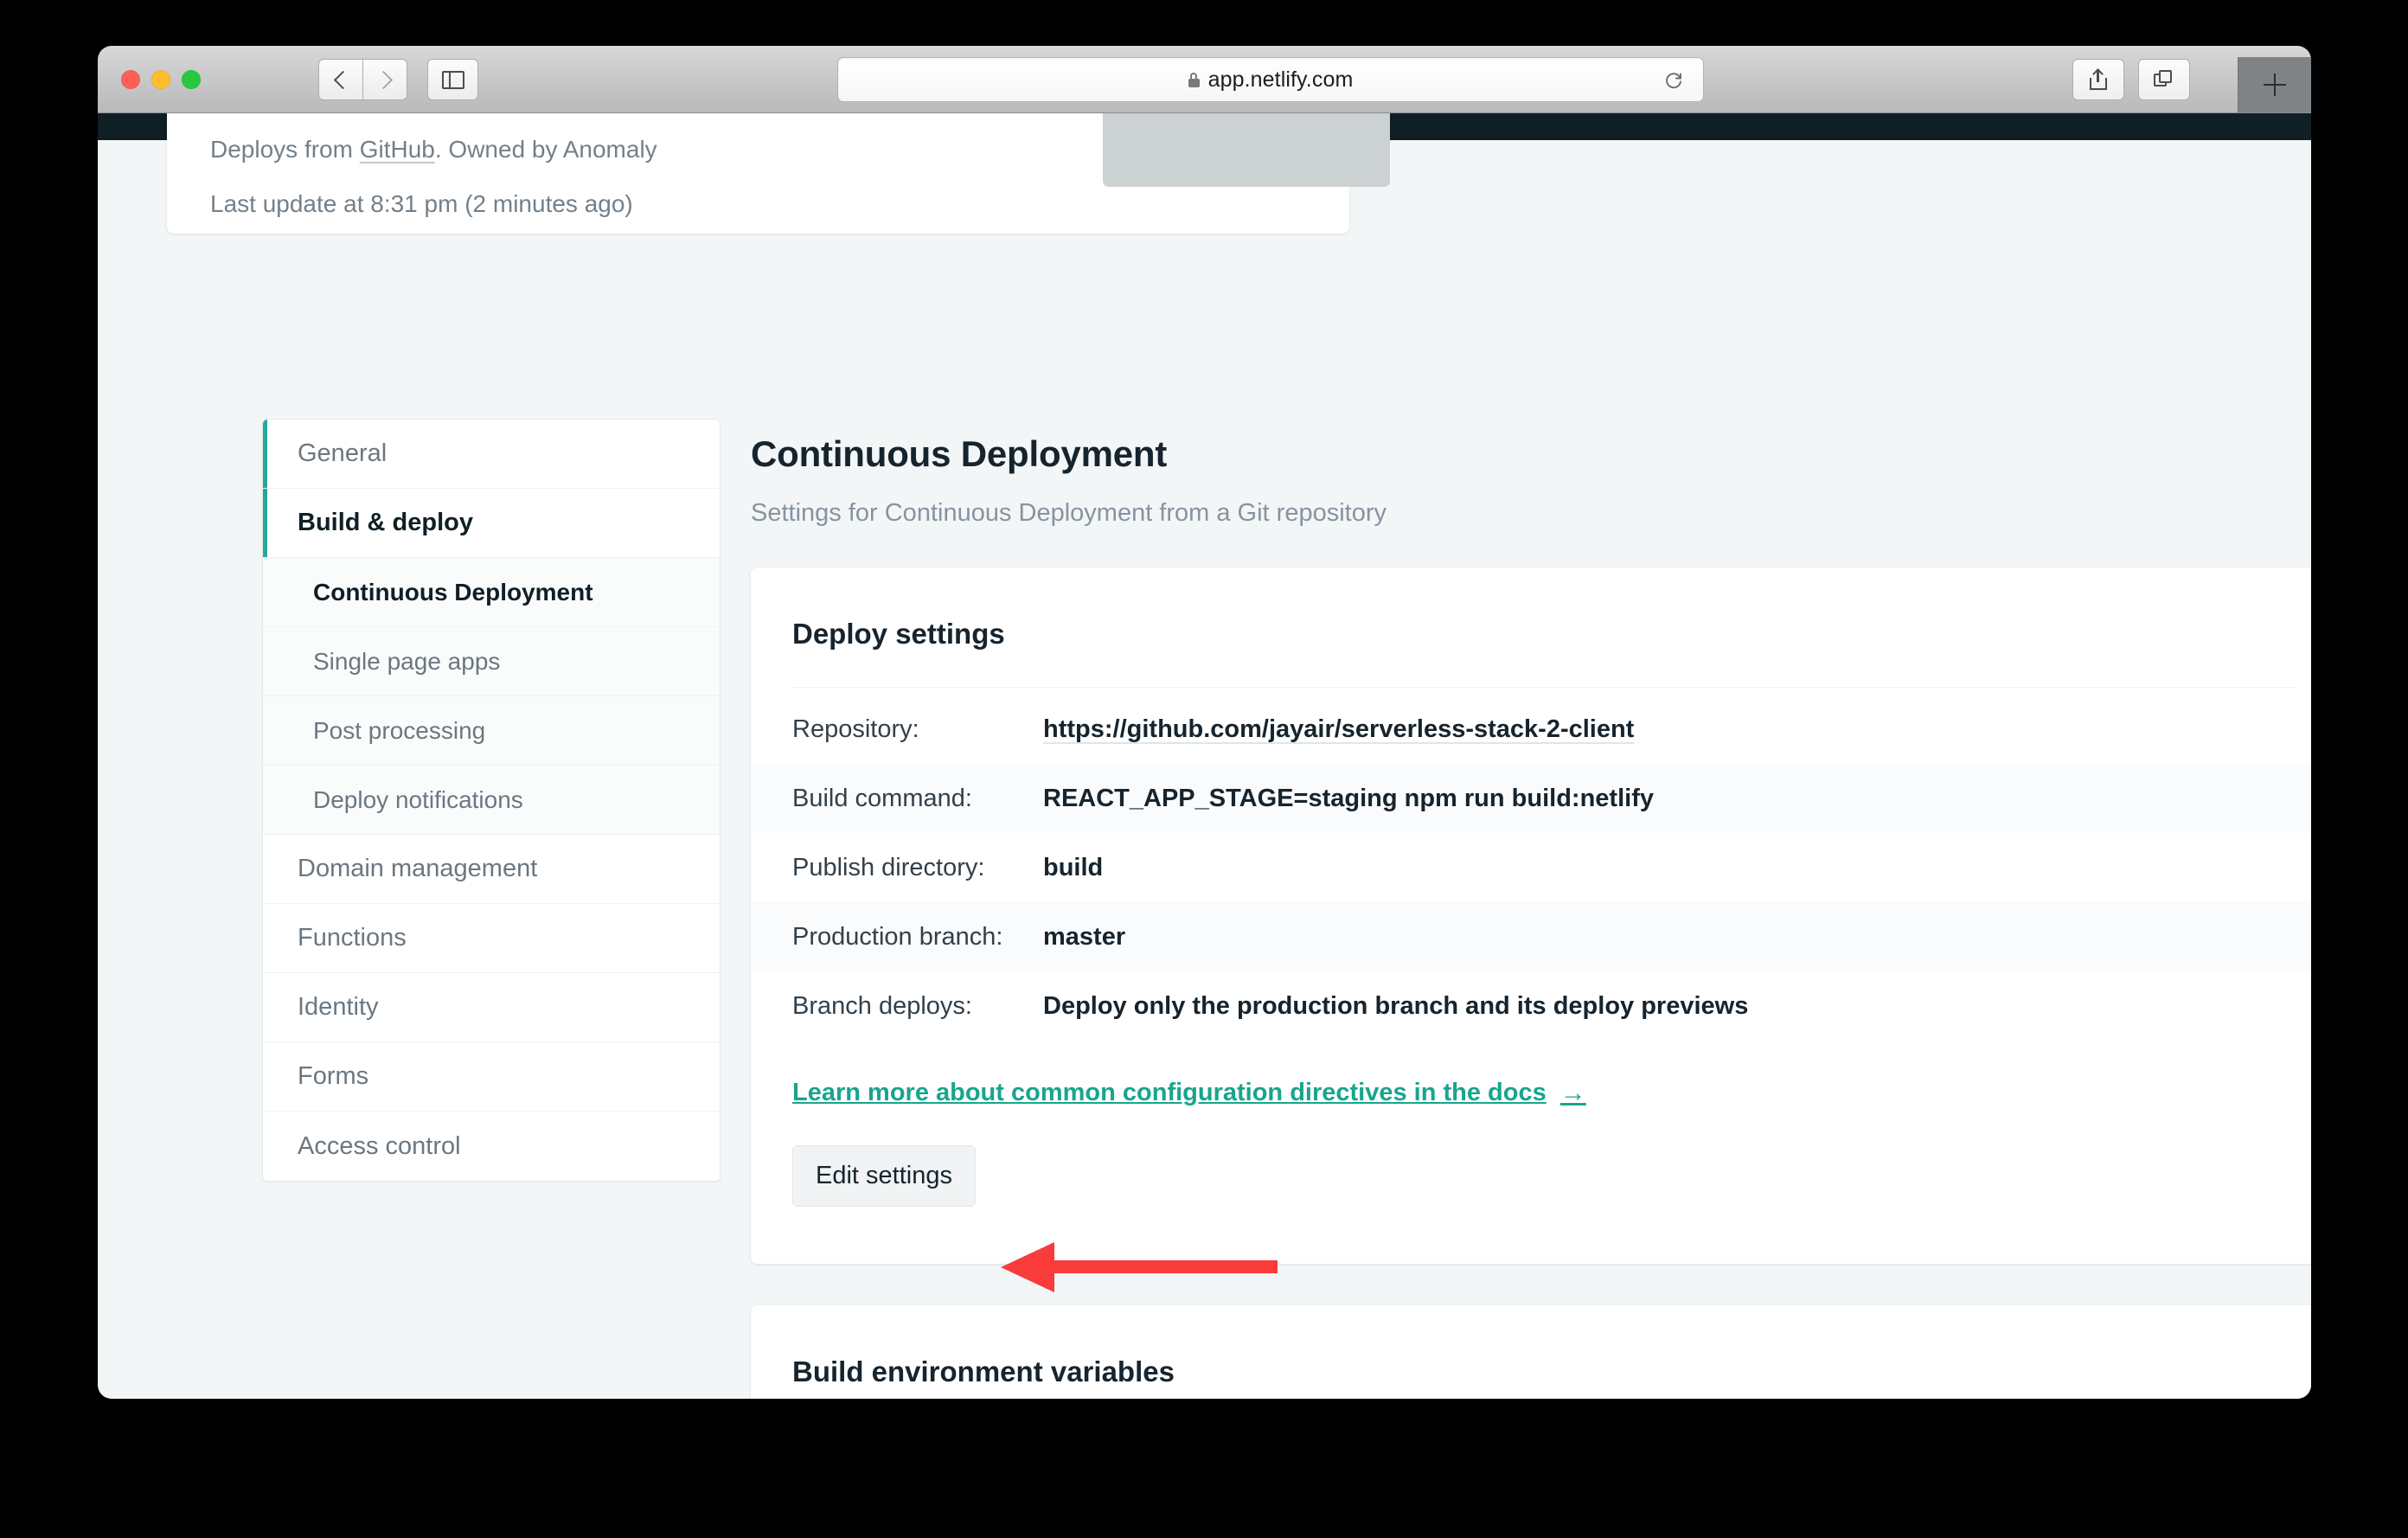 Image resolution: width=2408 pixels, height=1538 pixels. I want to click on close-window-button, so click(130, 80).